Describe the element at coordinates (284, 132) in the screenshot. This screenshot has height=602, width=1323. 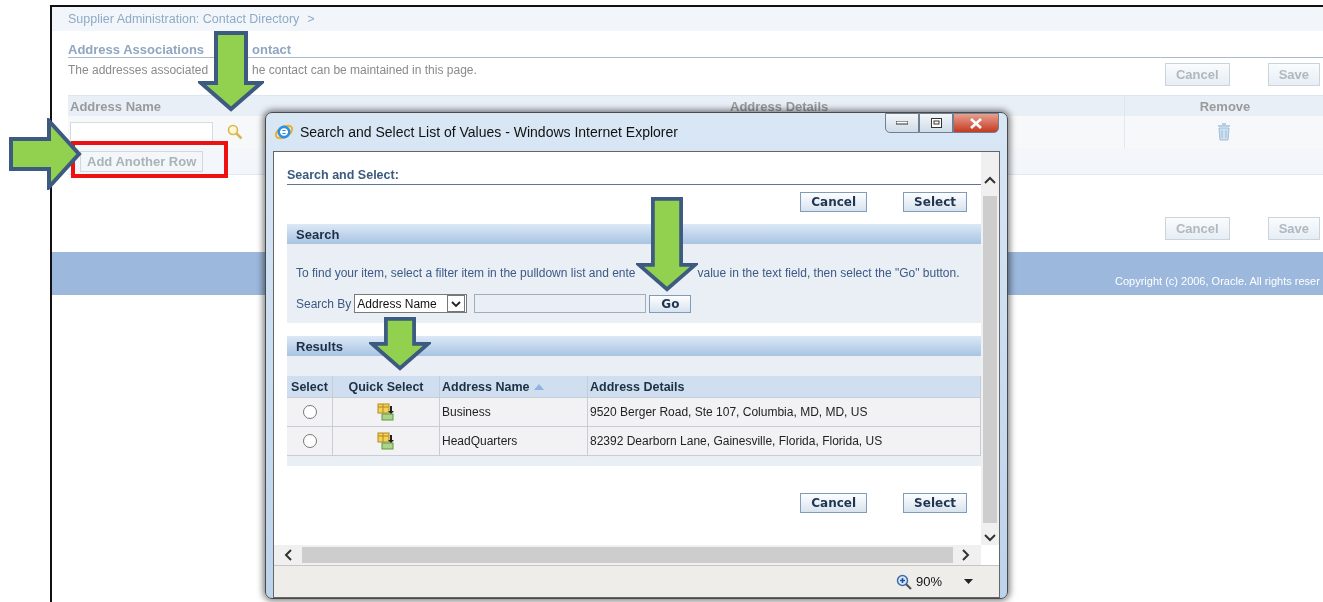
I see `browser-icon` at that location.